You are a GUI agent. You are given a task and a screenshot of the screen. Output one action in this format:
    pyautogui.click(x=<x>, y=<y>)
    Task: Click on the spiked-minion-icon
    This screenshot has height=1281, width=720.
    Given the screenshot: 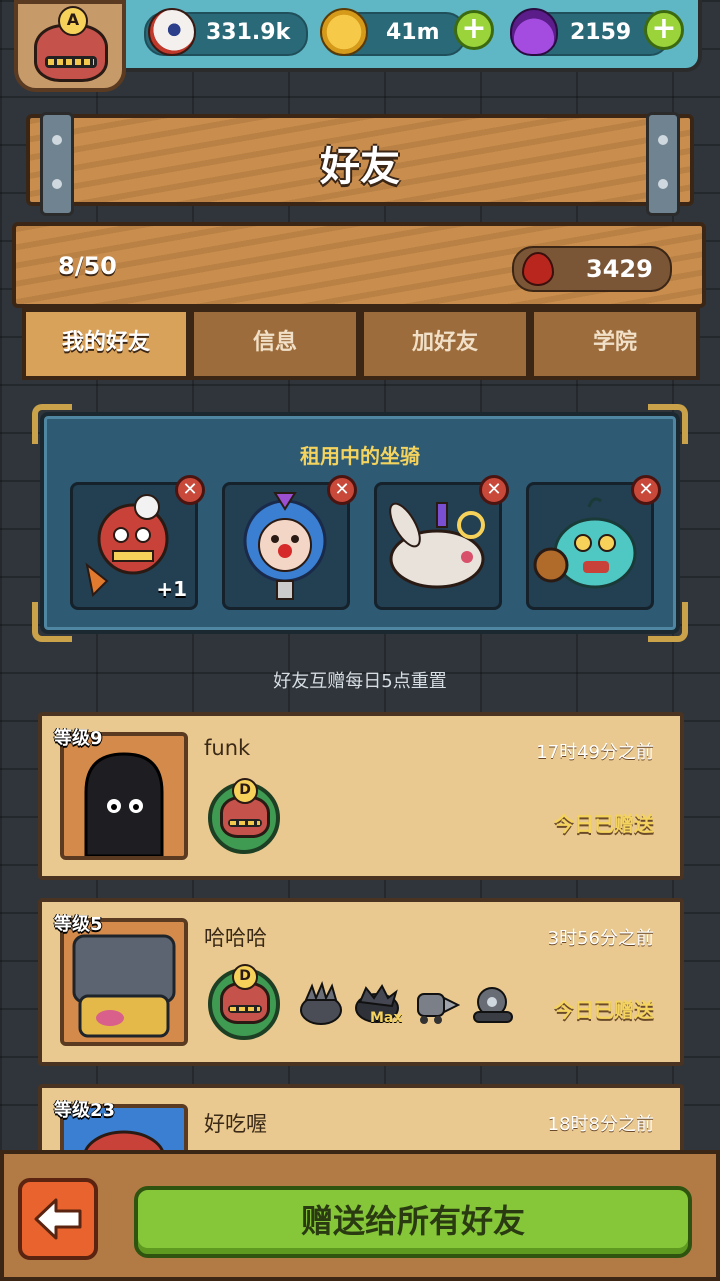 What is the action you would take?
    pyautogui.click(x=321, y=1003)
    